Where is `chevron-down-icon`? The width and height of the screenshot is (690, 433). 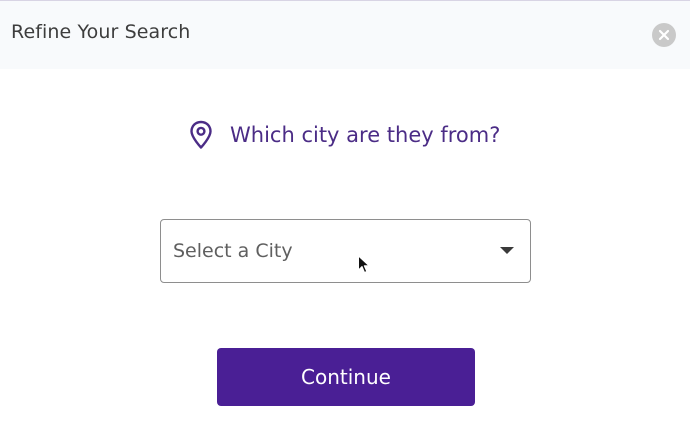 chevron-down-icon is located at coordinates (507, 250).